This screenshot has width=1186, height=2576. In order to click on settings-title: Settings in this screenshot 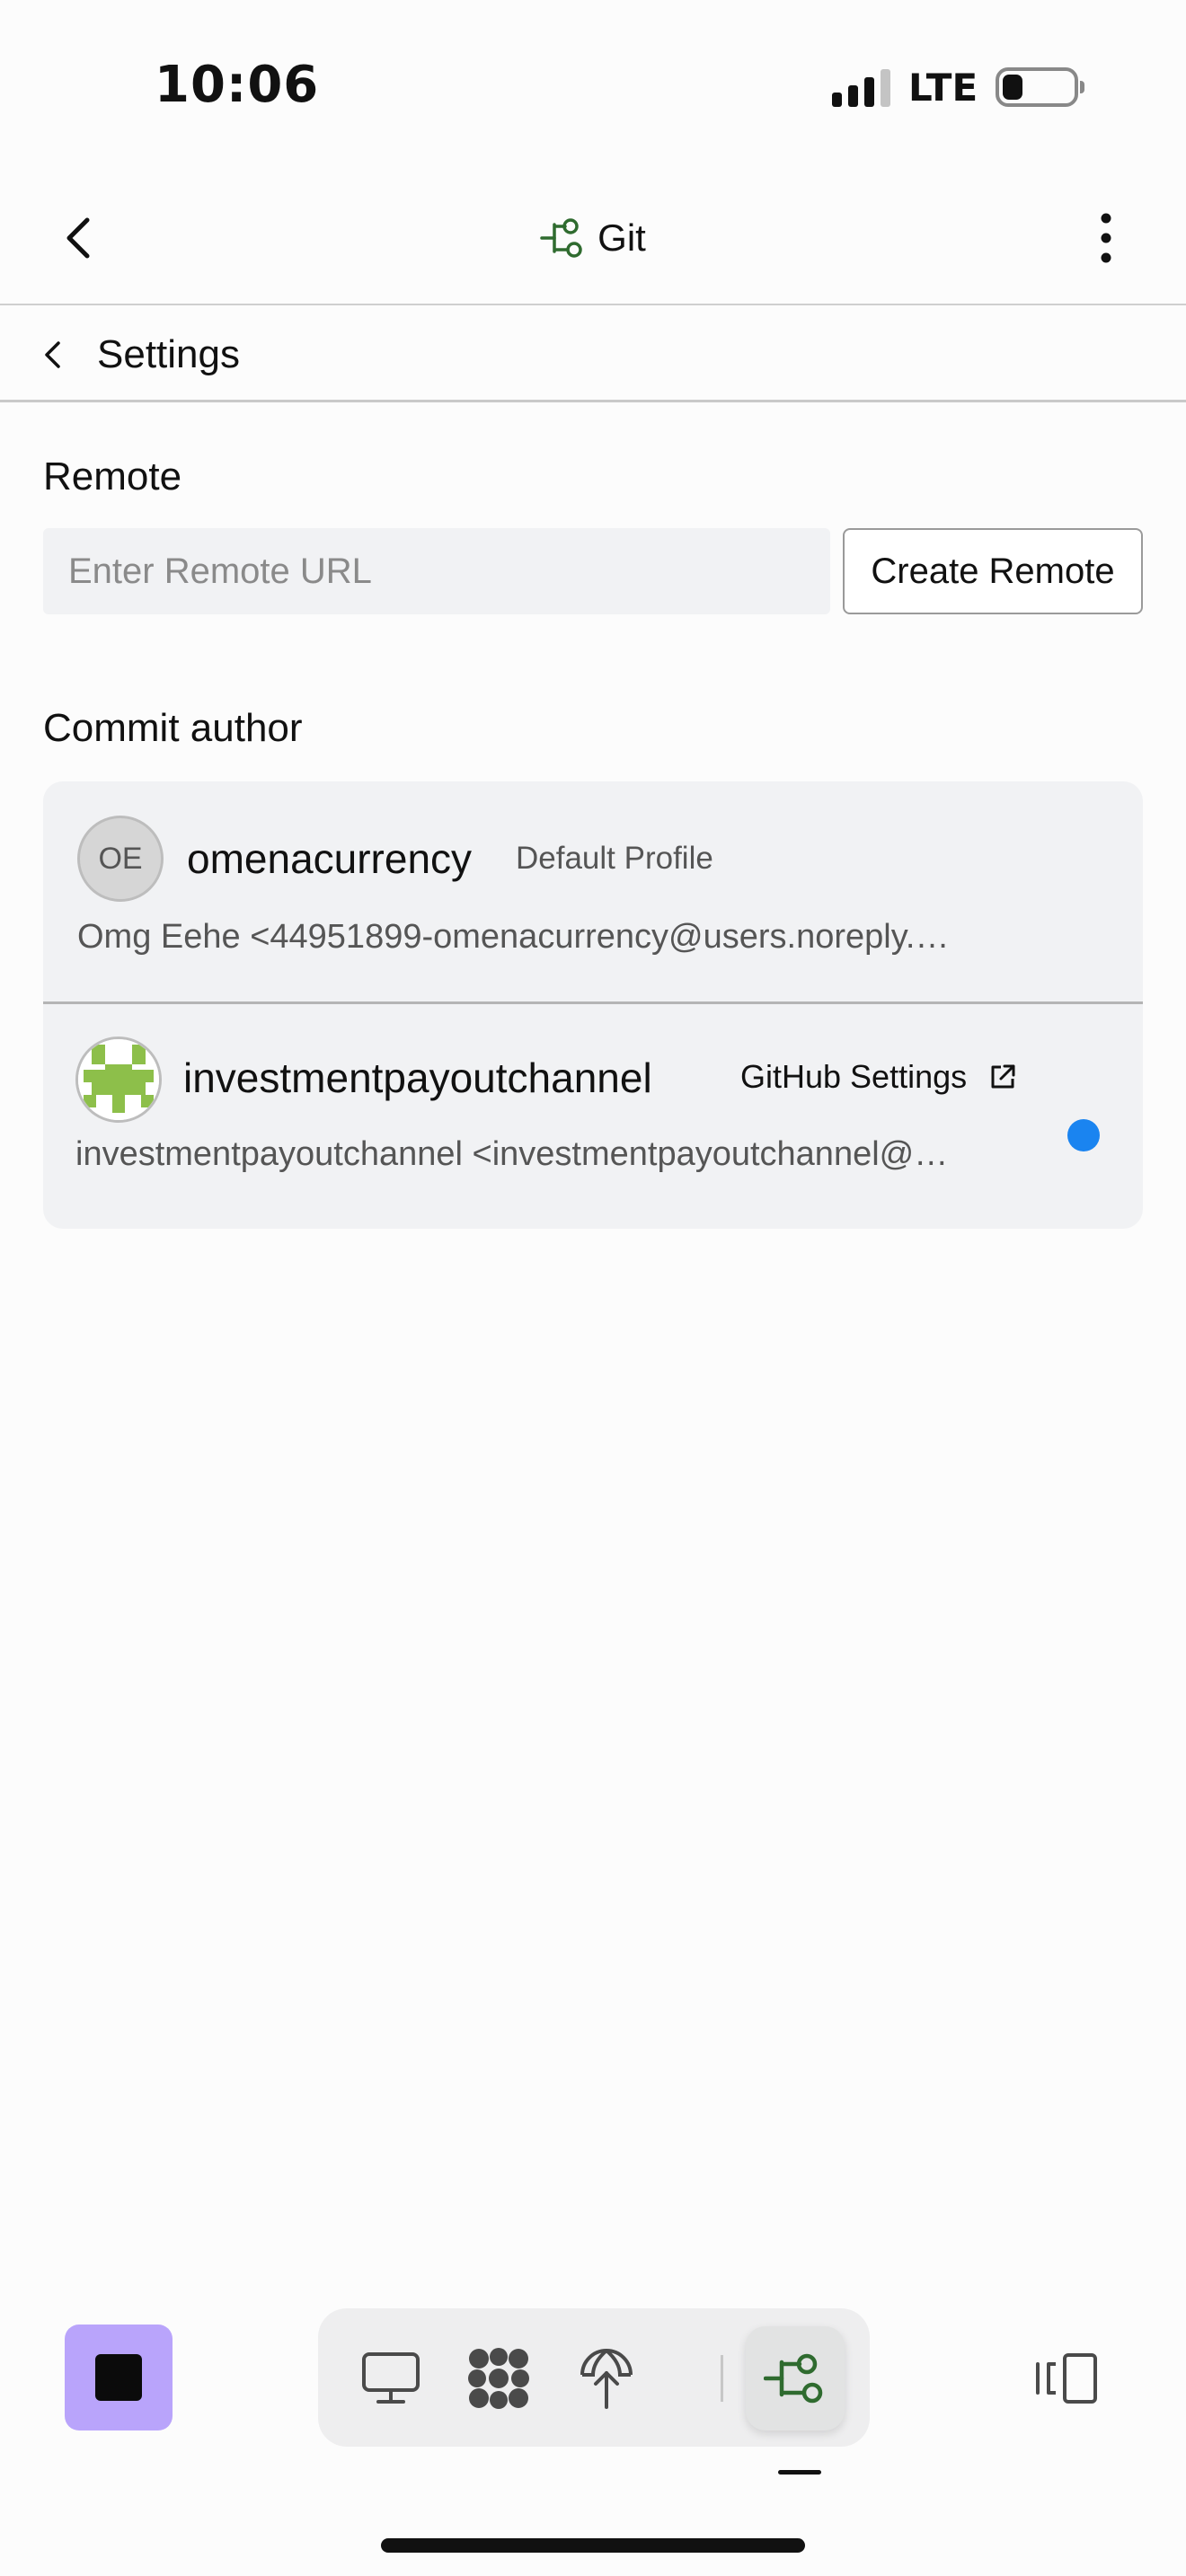, I will do `click(168, 354)`.